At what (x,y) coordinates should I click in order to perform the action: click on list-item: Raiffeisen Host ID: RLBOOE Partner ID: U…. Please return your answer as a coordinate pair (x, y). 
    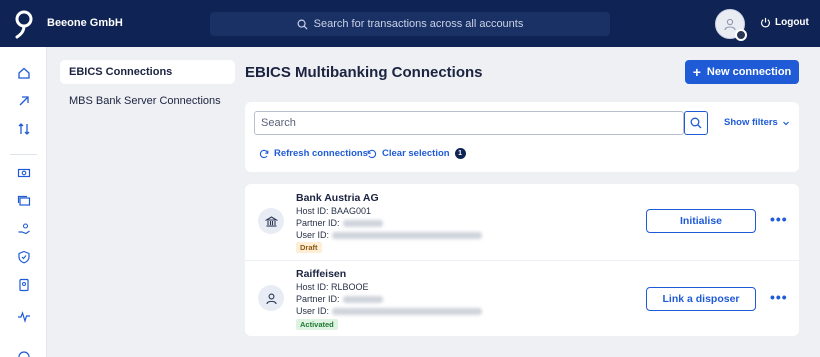
    Looking at the image, I should click on (522, 298).